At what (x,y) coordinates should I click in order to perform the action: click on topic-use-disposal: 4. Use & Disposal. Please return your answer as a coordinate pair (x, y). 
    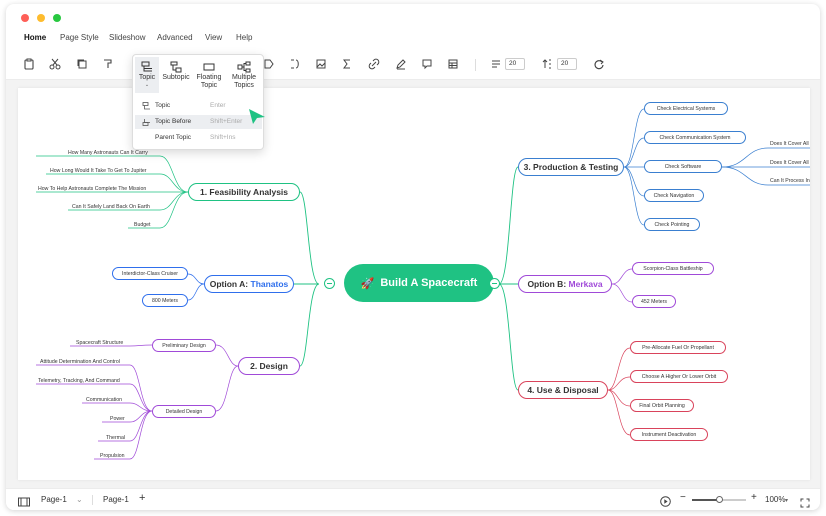
    Looking at the image, I should click on (563, 390).